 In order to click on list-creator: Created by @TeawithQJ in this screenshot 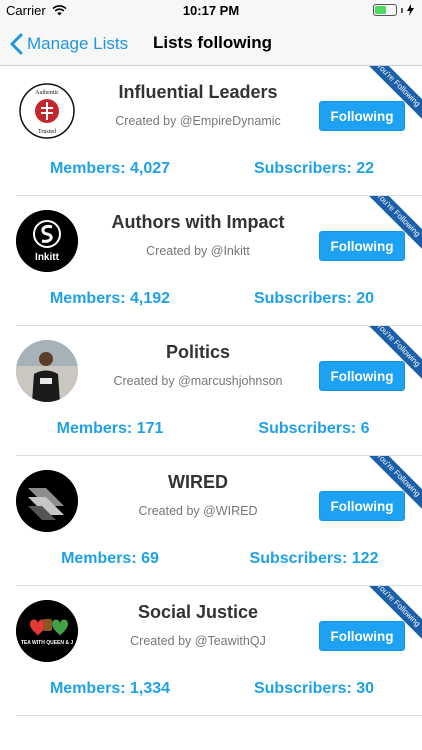, I will do `click(198, 641)`.